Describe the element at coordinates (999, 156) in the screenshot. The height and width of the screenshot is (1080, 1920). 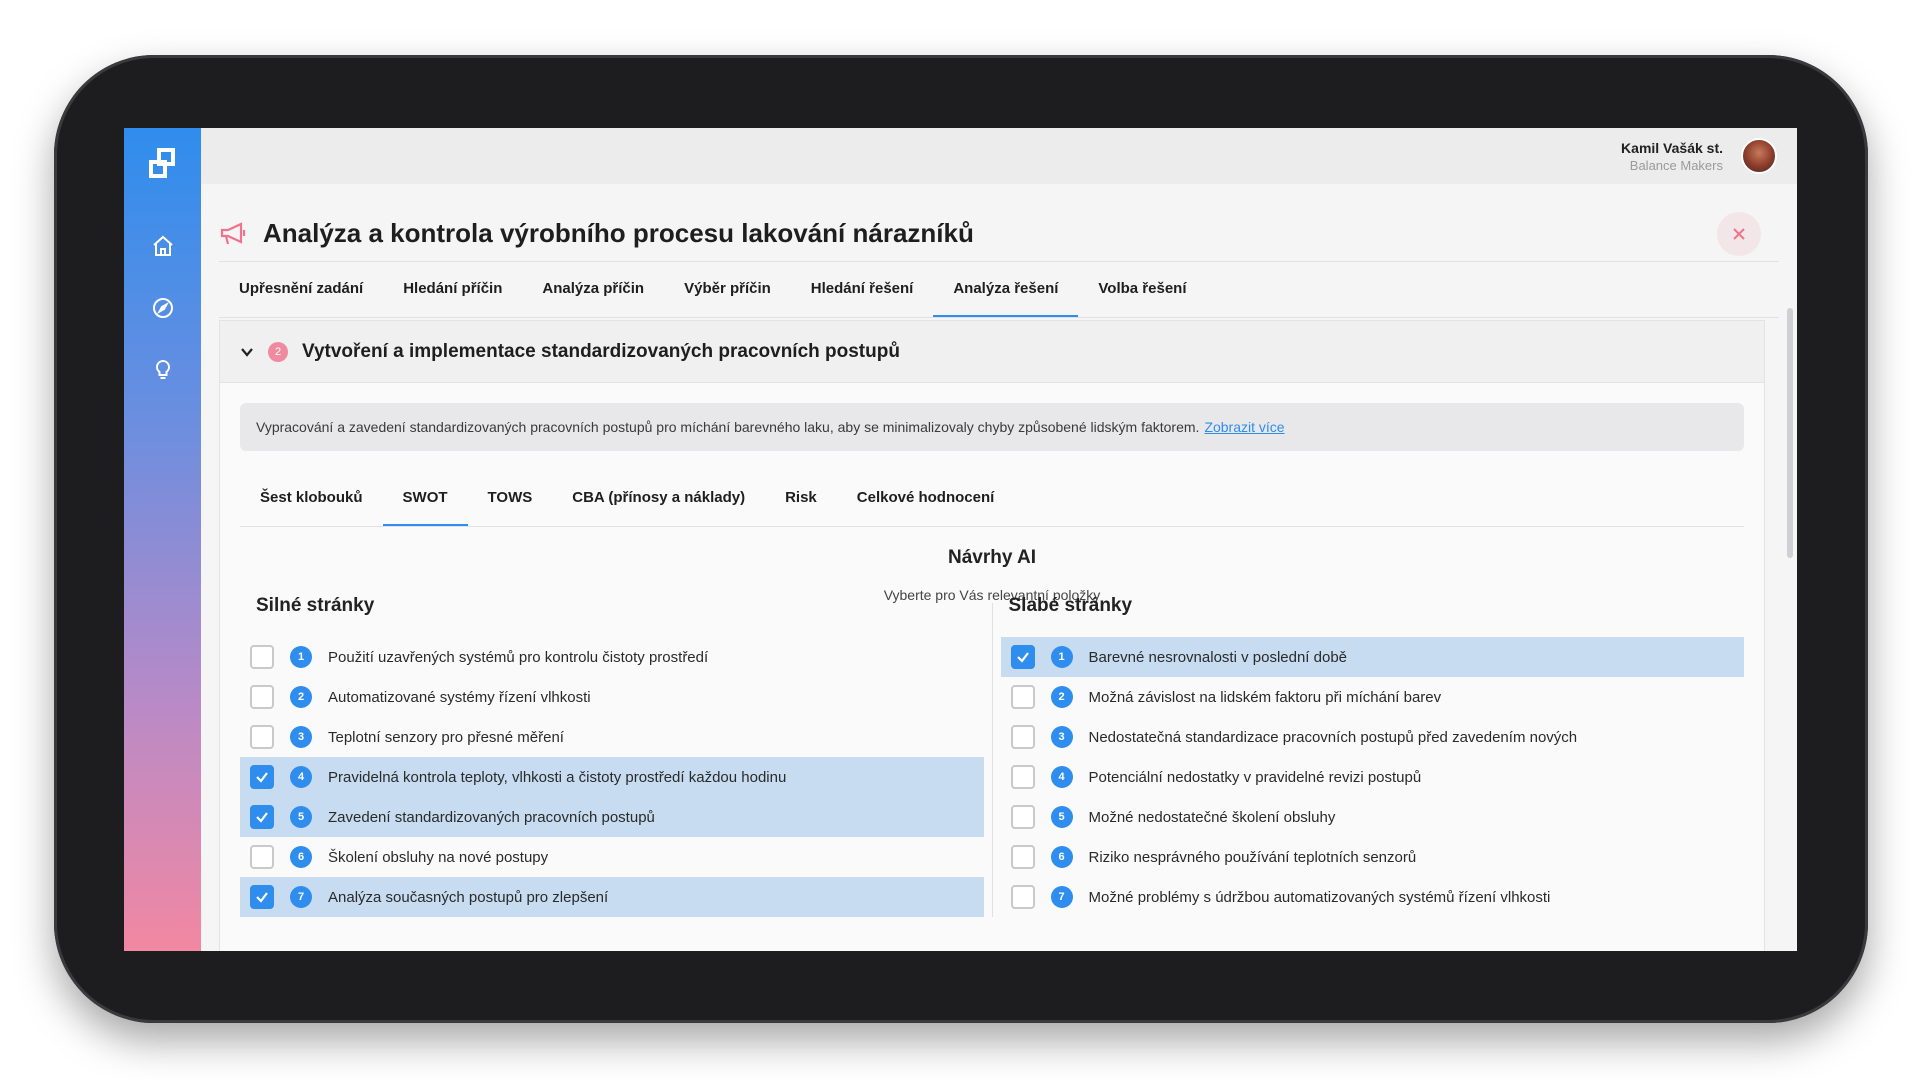
I see `top-bar: Kamil Vašák st. Balance Makers` at that location.